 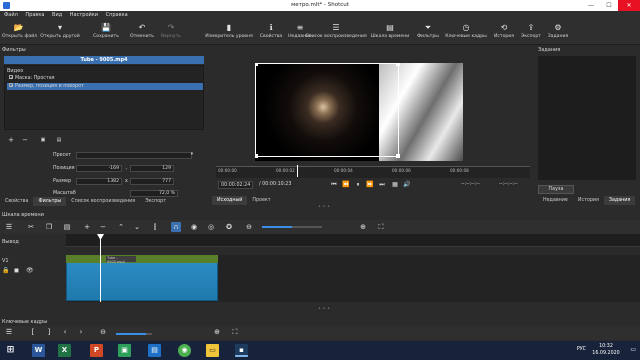 What do you see at coordinates (67, 227) in the screenshot?
I see `paste-icon: ▤` at bounding box center [67, 227].